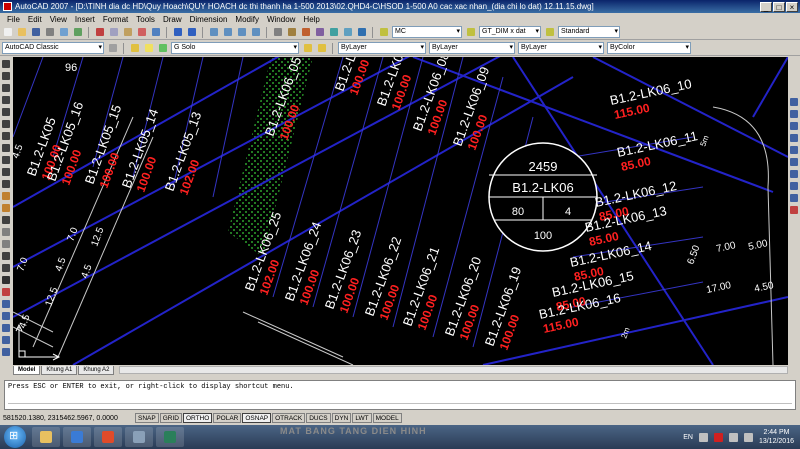  I want to click on polygon-icon, so click(6, 100).